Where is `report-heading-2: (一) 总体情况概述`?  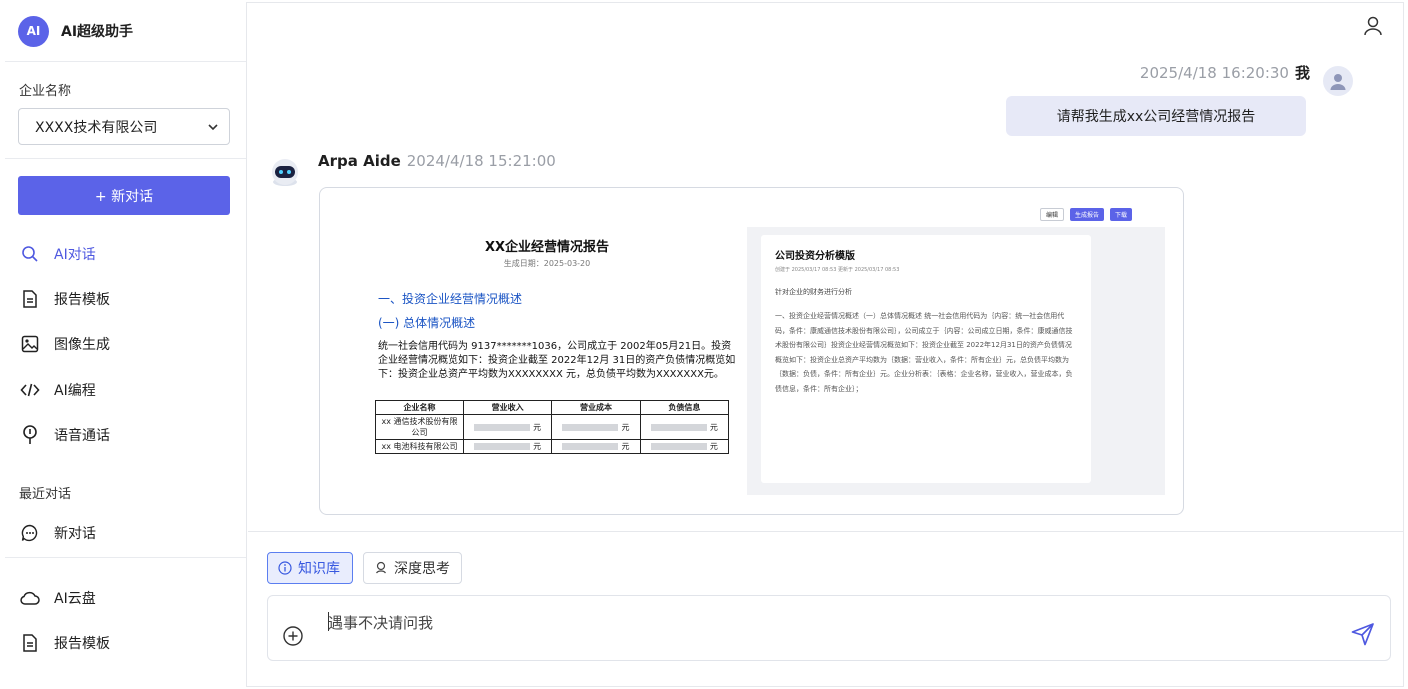 report-heading-2: (一) 总体情况概述 is located at coordinates (427, 323).